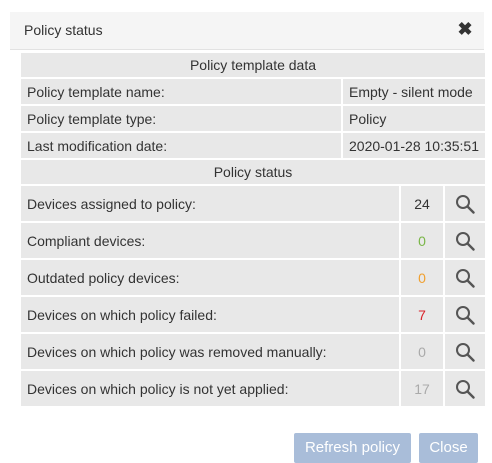 The image size is (492, 463). I want to click on table-row: Devices on which policy failed: 7, so click(253, 315).